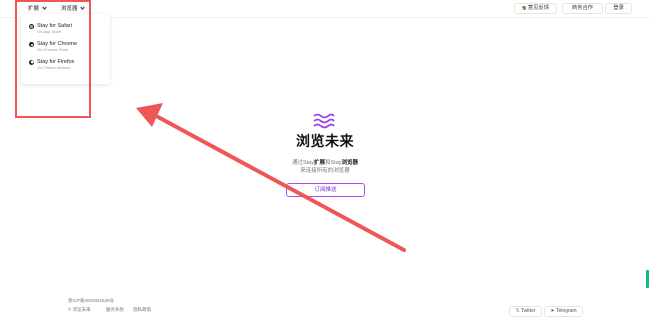 The width and height of the screenshot is (650, 327). I want to click on telegram-icon: ➤, so click(552, 311).